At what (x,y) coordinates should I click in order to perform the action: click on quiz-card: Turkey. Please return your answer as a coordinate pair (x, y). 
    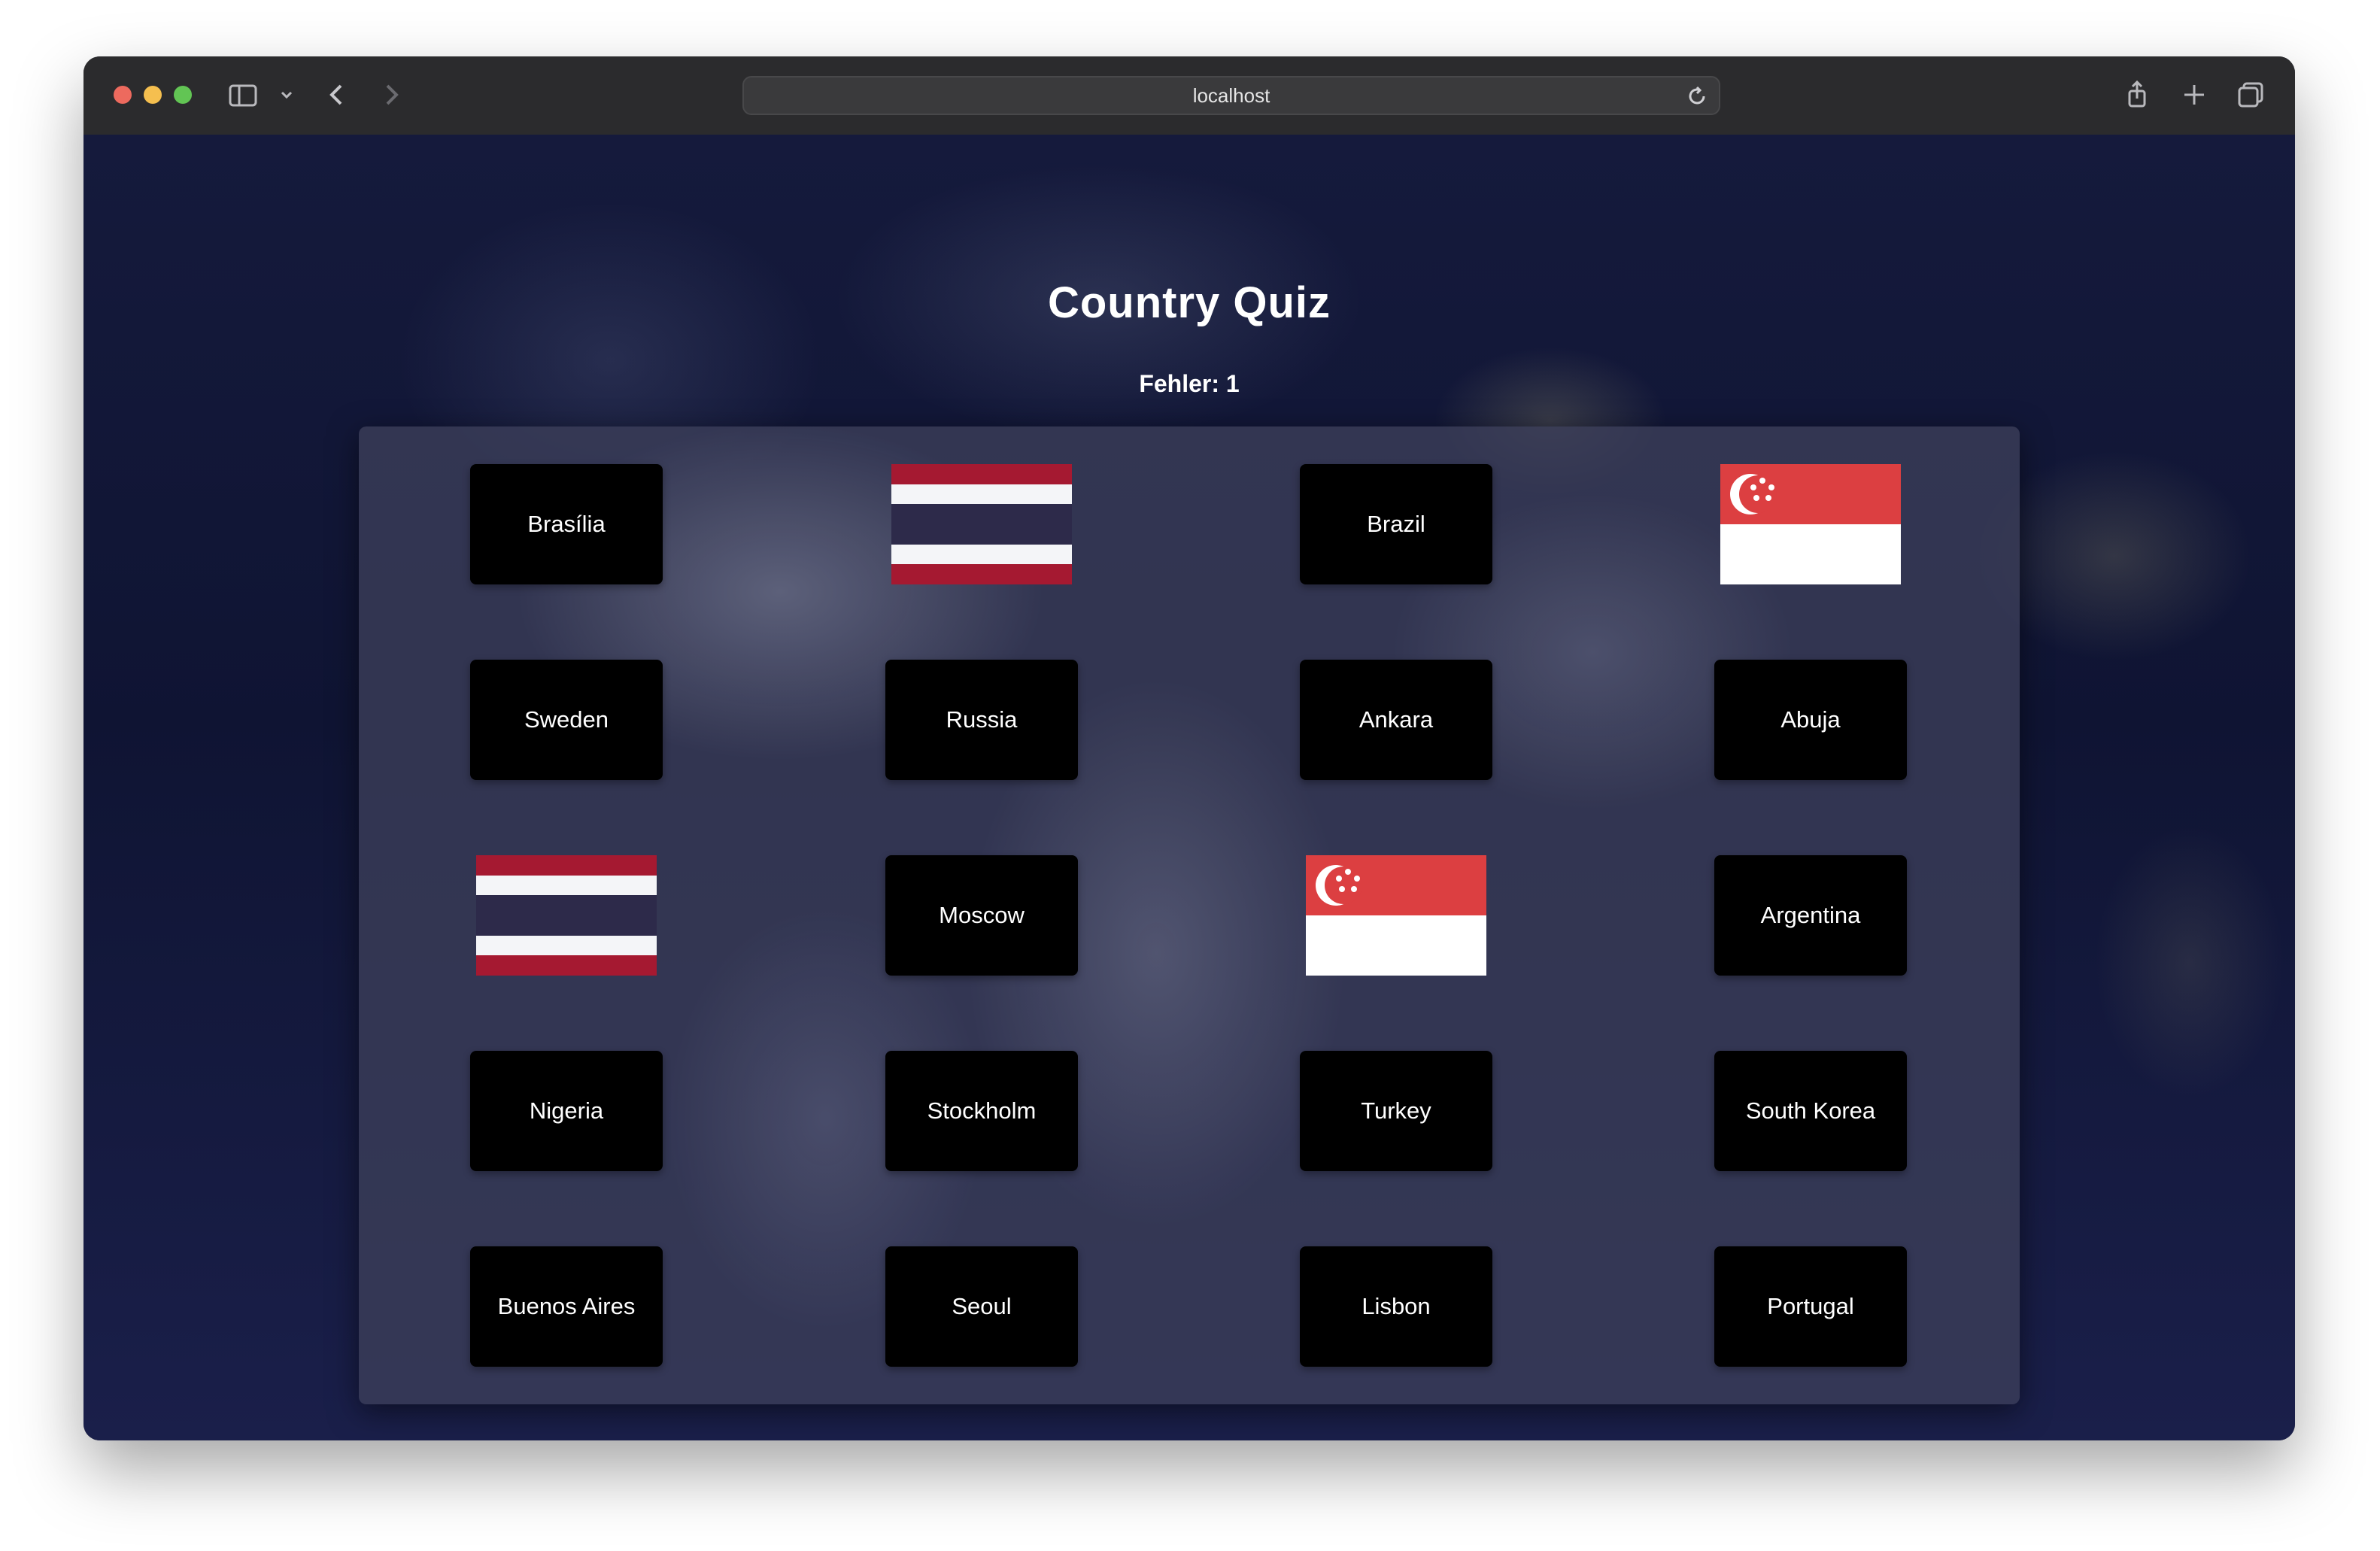
    Looking at the image, I should click on (1396, 1111).